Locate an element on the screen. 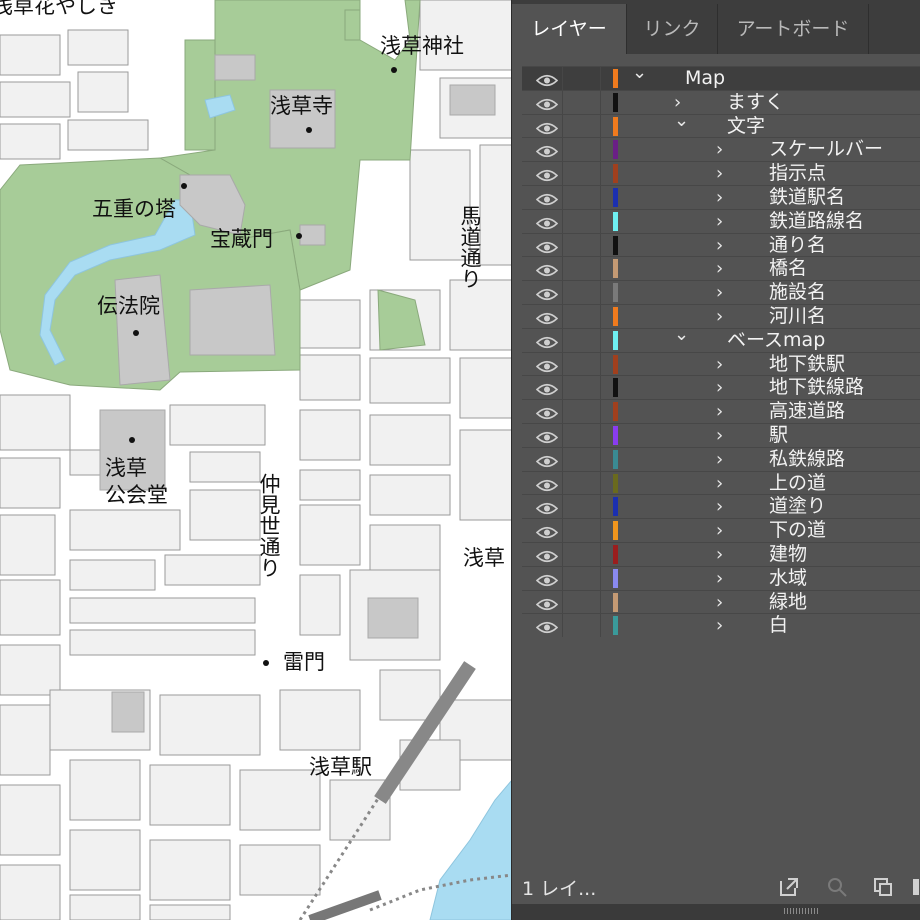  layer-row: › 鉄道路線名 is located at coordinates (721, 220).